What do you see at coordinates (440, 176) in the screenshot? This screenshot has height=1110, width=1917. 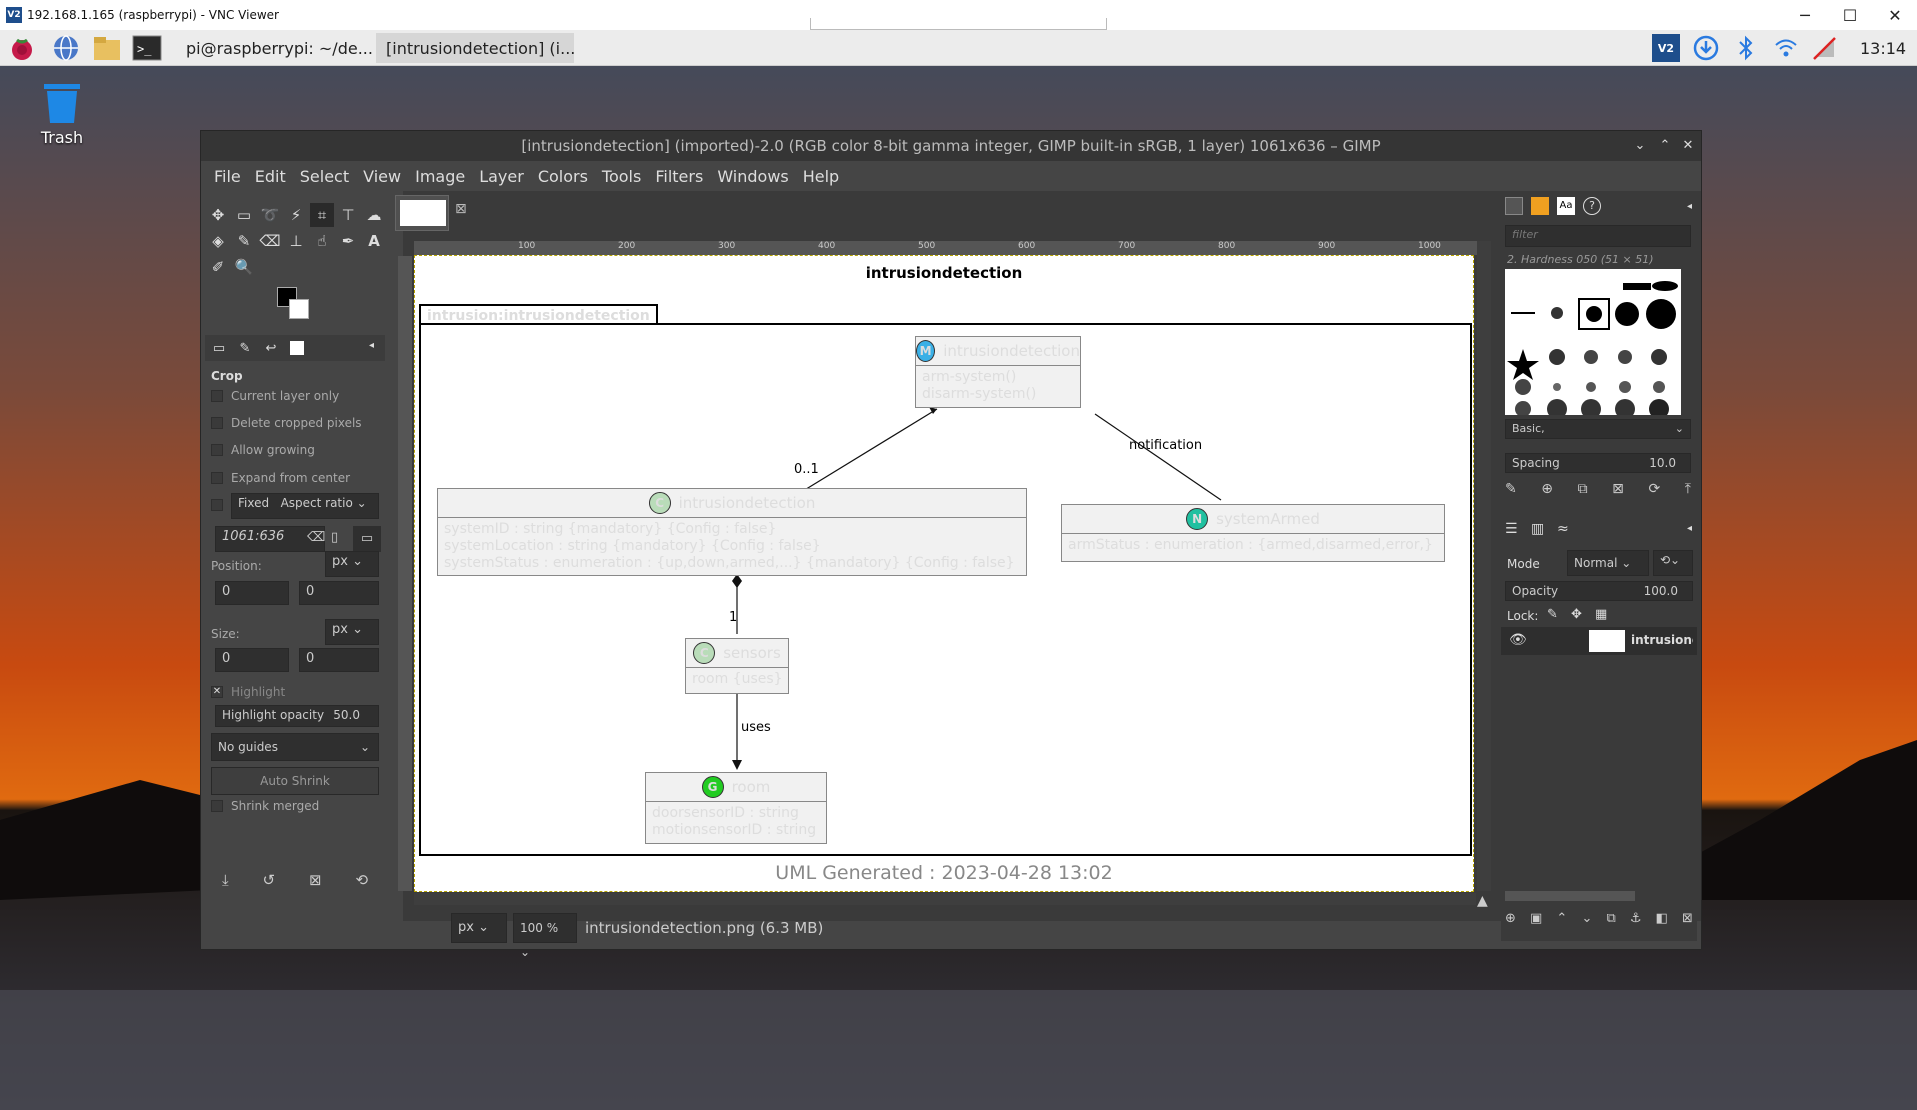 I see `menu-image: Image` at bounding box center [440, 176].